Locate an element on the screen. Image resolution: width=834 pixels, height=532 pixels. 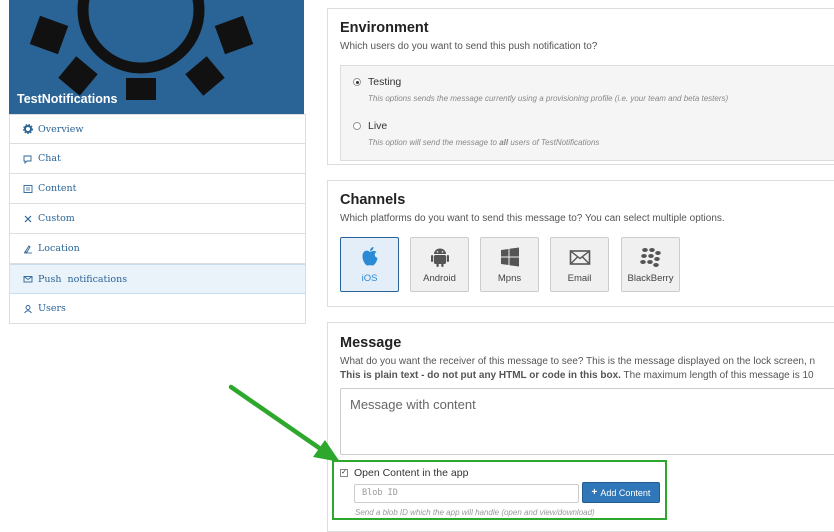
channel-label: iOS is located at coordinates (369, 278).